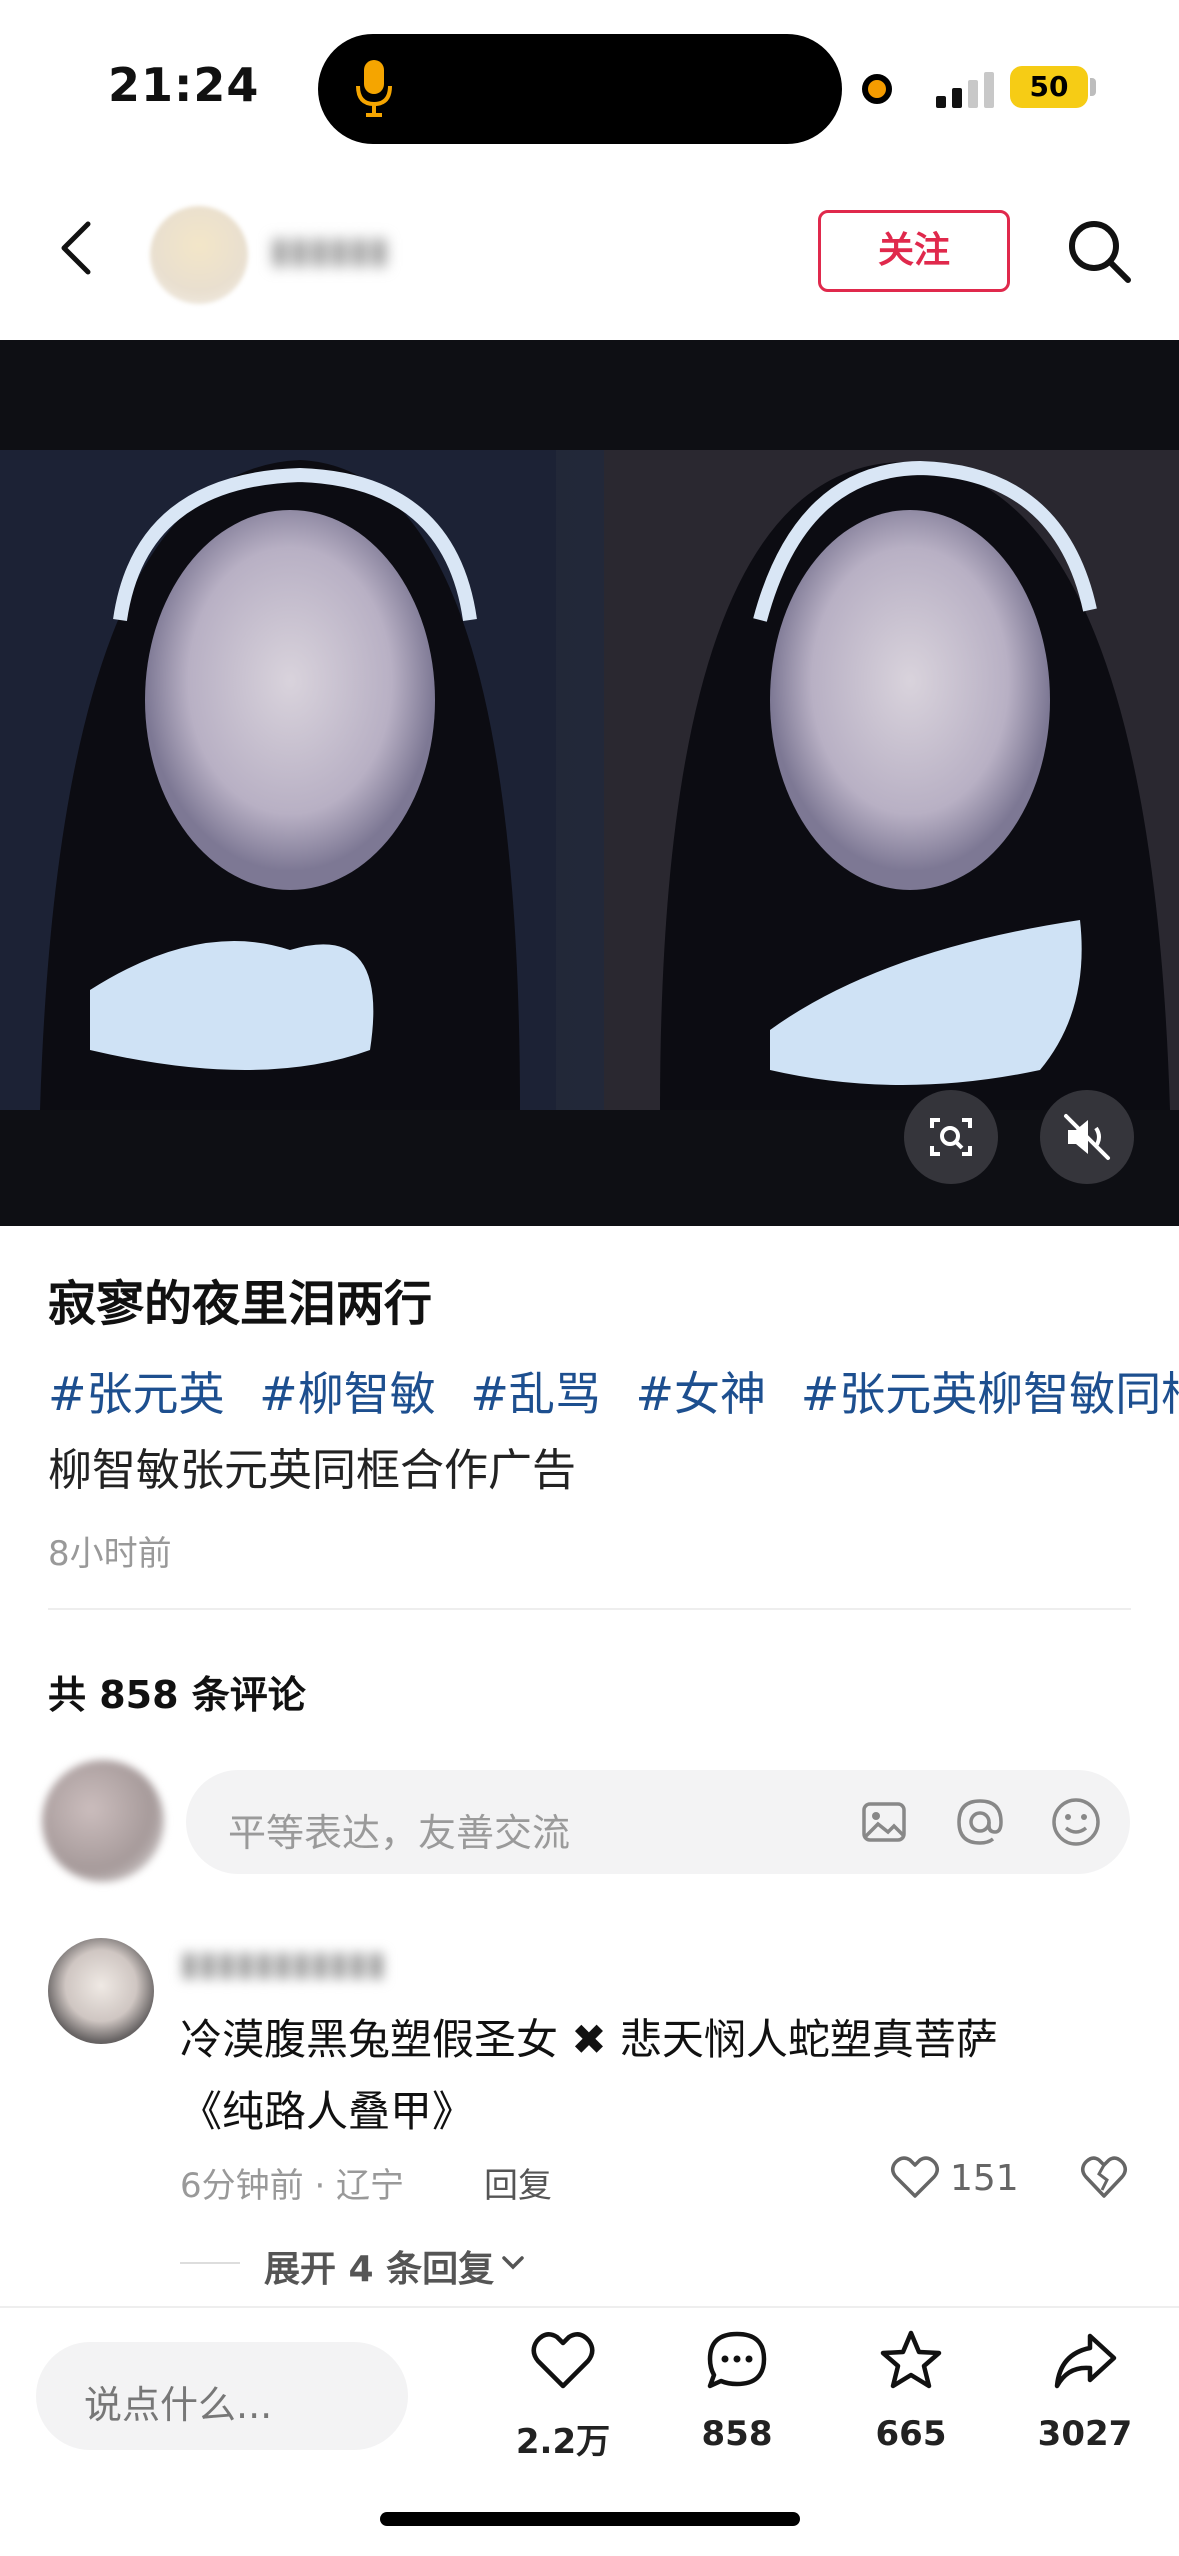 The width and height of the screenshot is (1179, 2556). Describe the element at coordinates (1104, 2177) in the screenshot. I see `broken-heart-icon` at that location.